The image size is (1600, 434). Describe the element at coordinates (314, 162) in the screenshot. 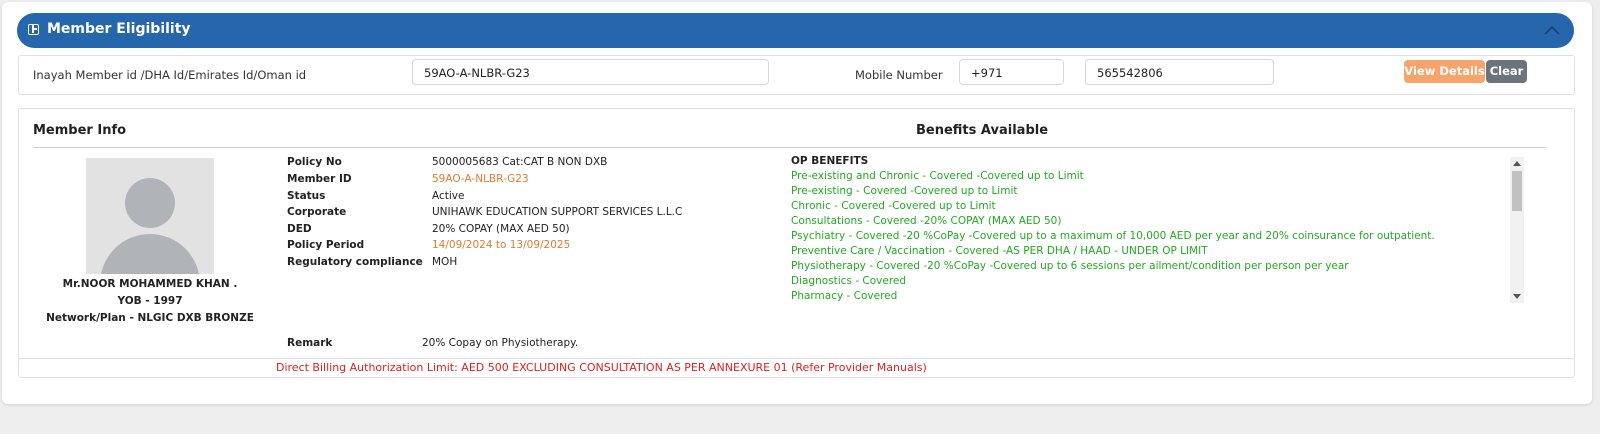

I see `policy-no-label: Policy No` at that location.